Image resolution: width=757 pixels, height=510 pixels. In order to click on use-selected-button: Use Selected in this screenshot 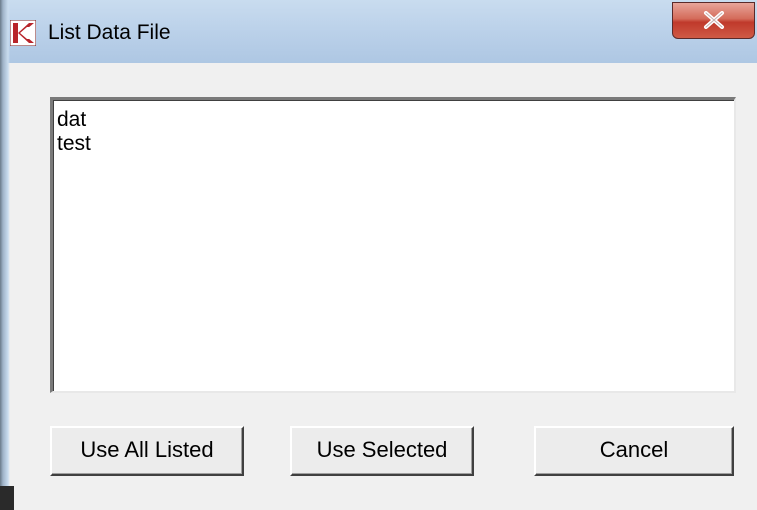, I will do `click(382, 451)`.